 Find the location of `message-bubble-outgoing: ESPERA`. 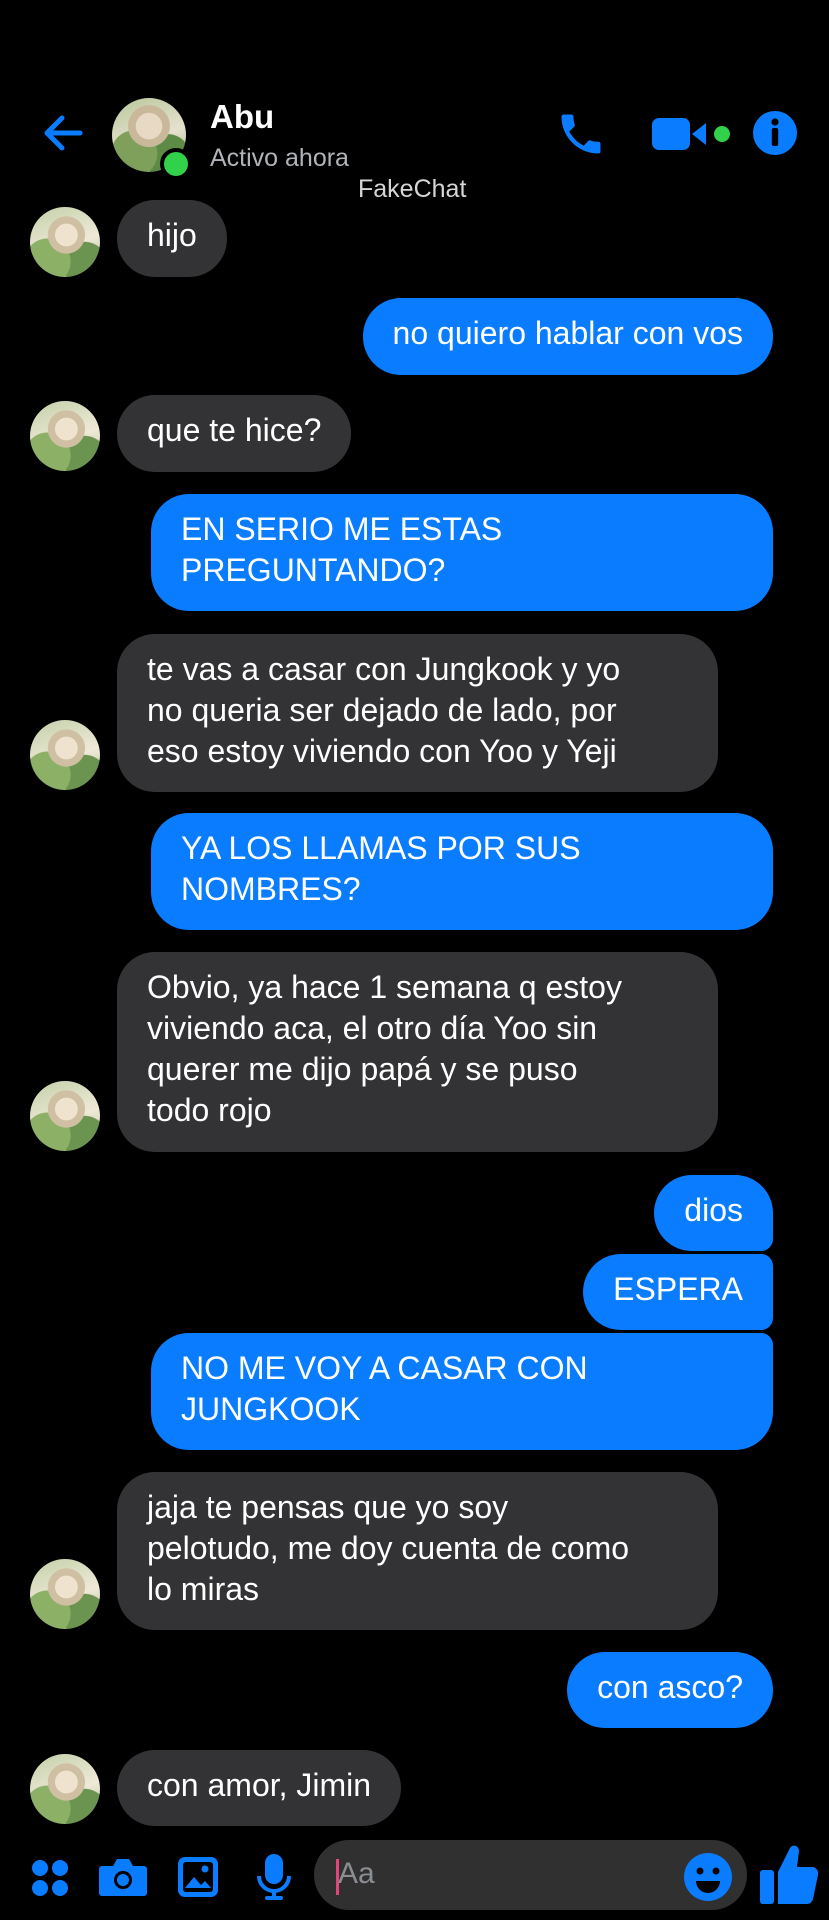

message-bubble-outgoing: ESPERA is located at coordinates (678, 1292).